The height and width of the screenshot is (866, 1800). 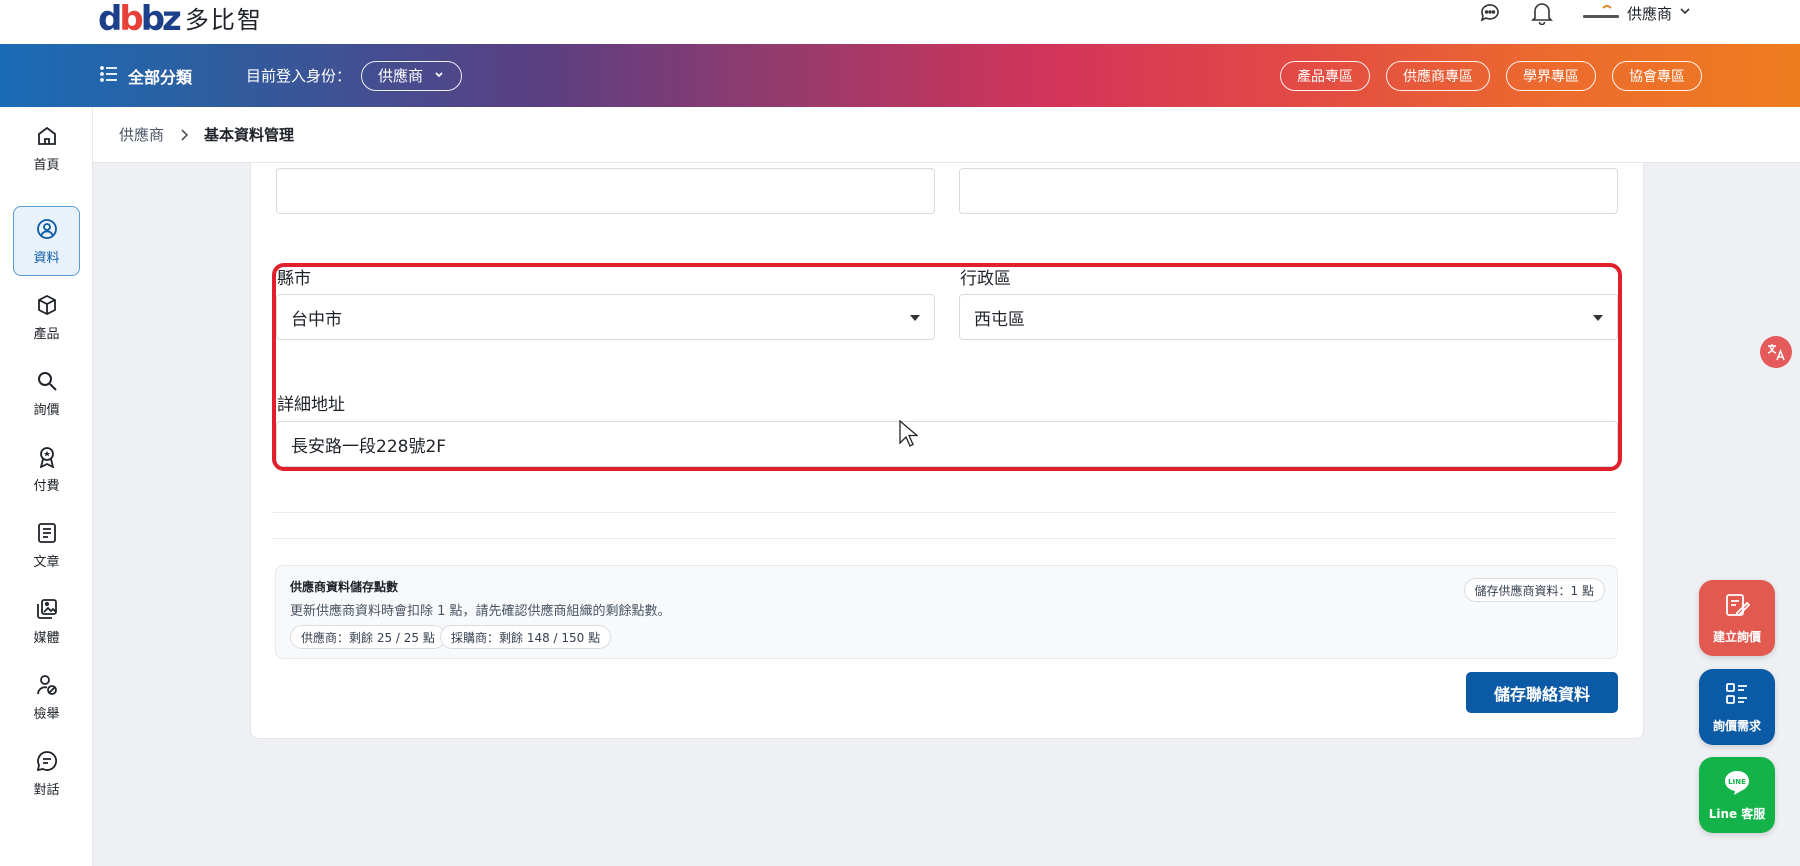 What do you see at coordinates (141, 134) in the screenshot?
I see `breadcrumb-parent-link: 供應商` at bounding box center [141, 134].